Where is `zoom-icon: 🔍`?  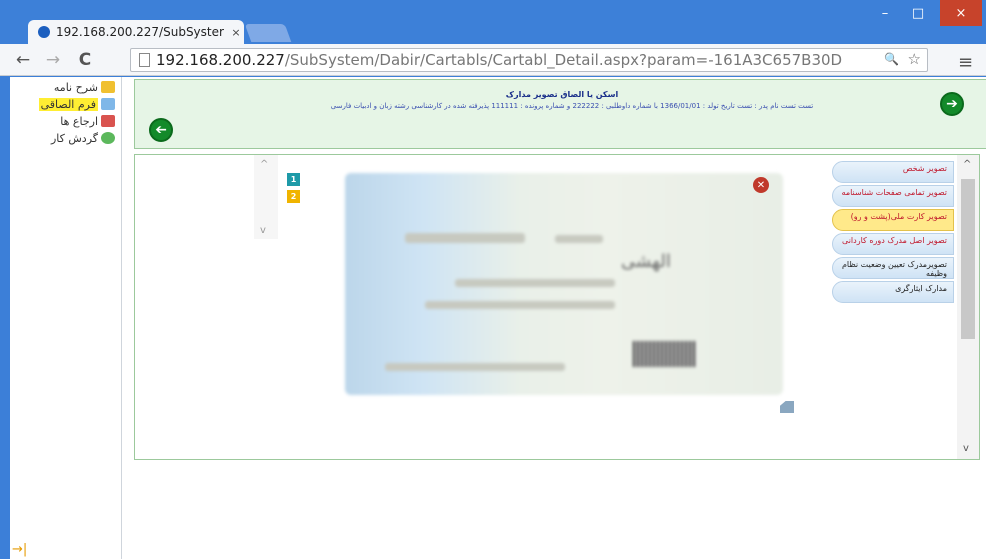
zoom-icon: 🔍 is located at coordinates (891, 59).